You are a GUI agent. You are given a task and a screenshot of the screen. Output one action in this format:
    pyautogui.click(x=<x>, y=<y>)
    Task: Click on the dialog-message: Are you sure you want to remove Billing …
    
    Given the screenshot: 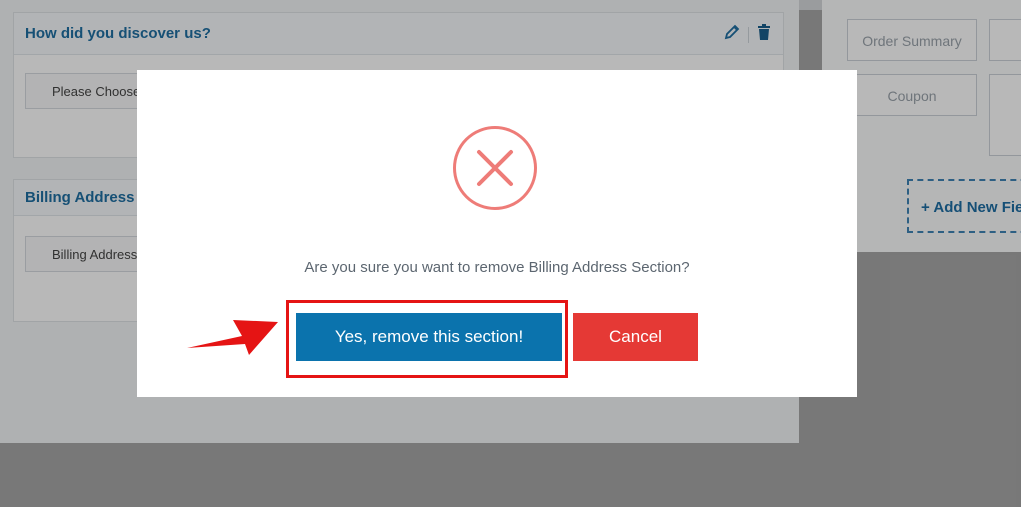 What is the action you would take?
    pyautogui.click(x=497, y=267)
    